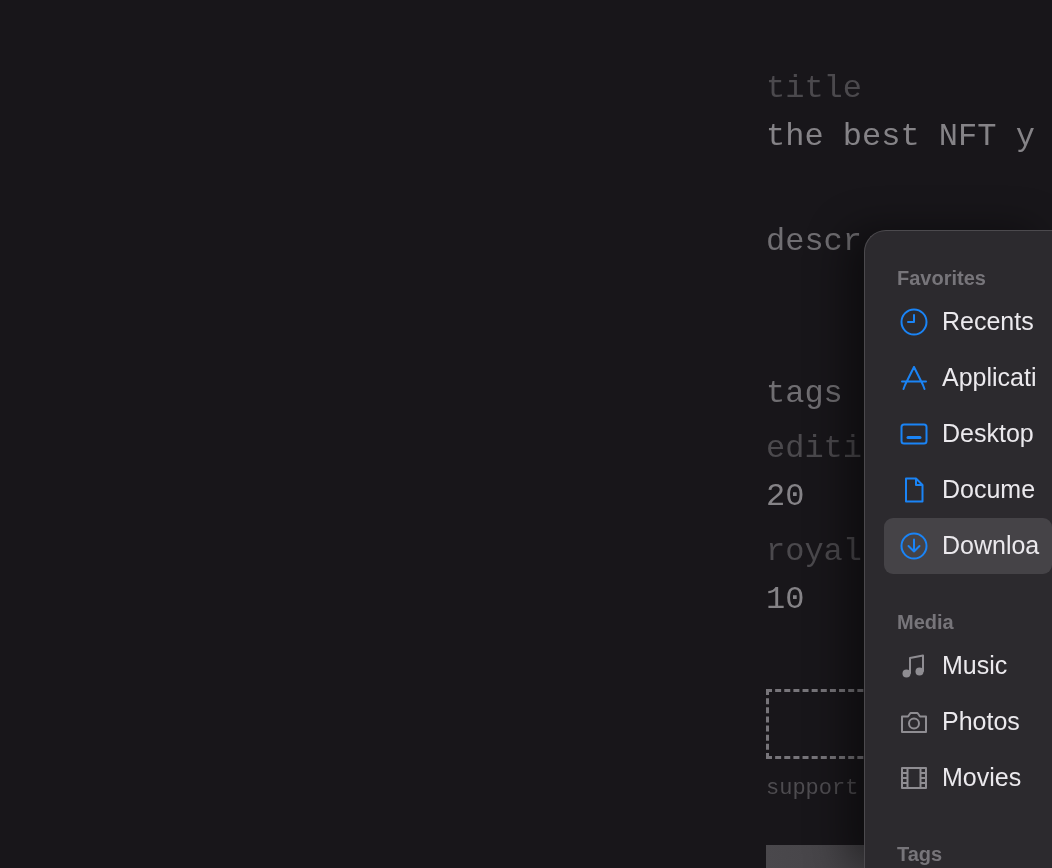 Image resolution: width=1052 pixels, height=868 pixels. I want to click on section-header: Tags, so click(919, 854).